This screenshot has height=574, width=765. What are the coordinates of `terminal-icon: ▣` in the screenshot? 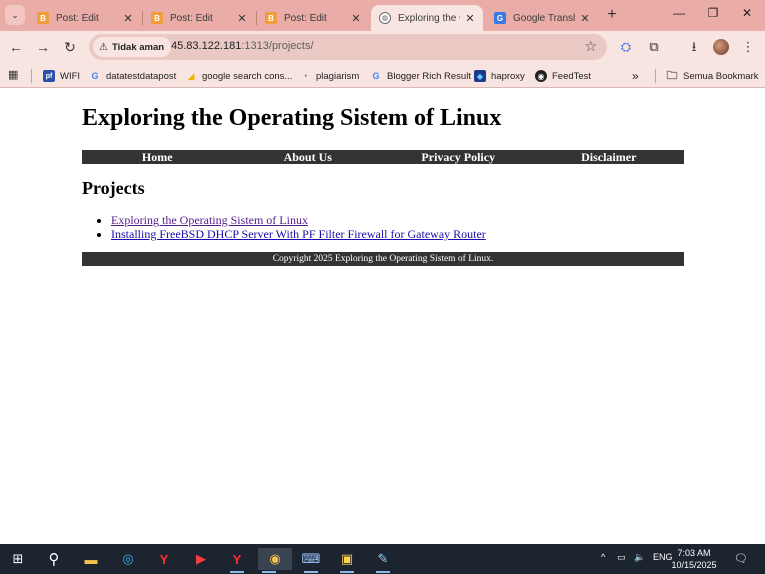 It's located at (347, 560).